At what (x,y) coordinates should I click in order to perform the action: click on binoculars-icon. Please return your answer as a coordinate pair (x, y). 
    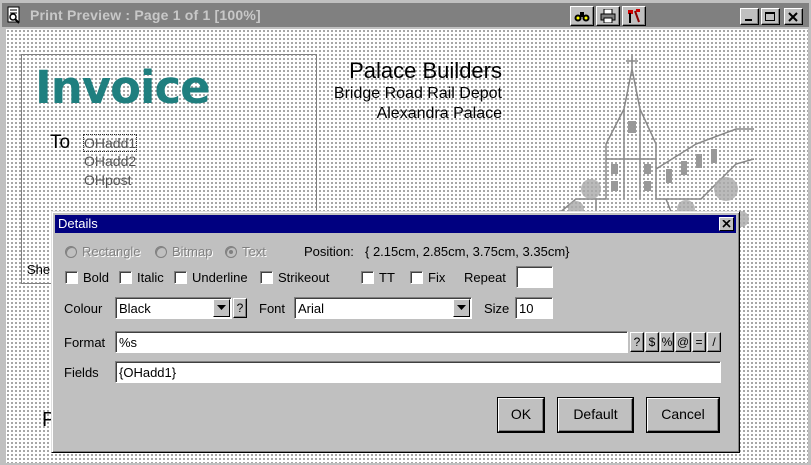
    Looking at the image, I should click on (582, 17).